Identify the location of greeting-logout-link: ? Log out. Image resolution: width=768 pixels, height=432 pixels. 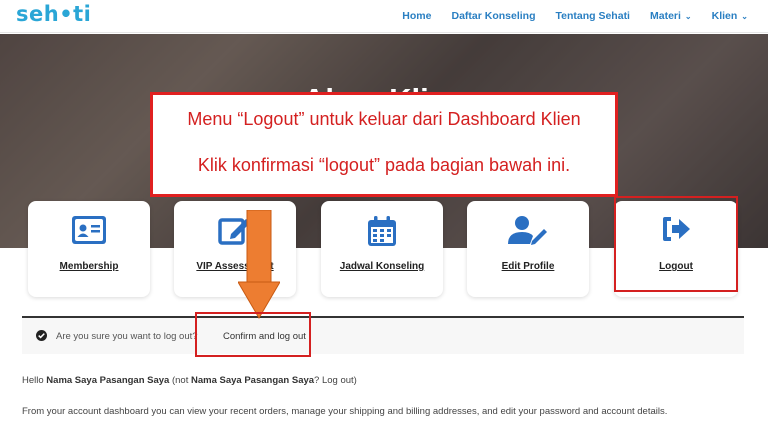
(334, 380).